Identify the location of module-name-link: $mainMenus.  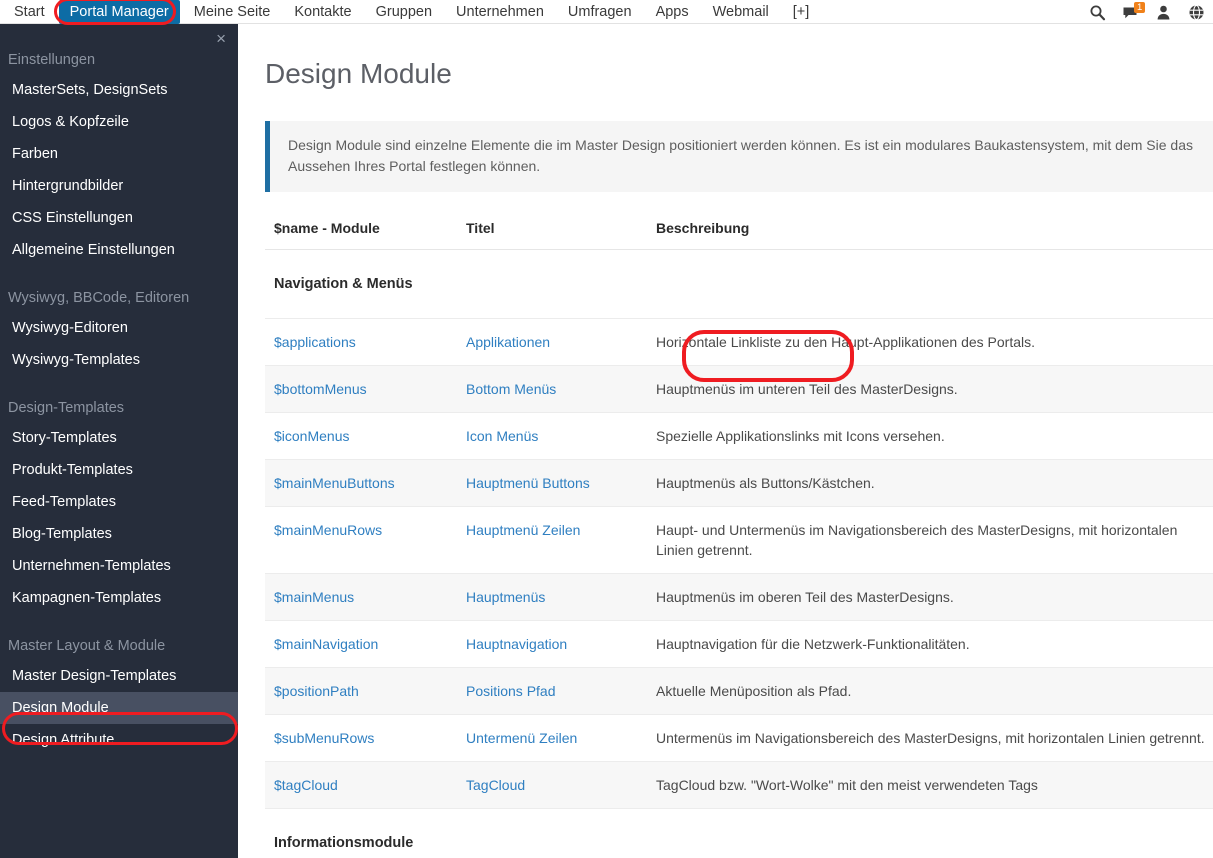
(314, 597).